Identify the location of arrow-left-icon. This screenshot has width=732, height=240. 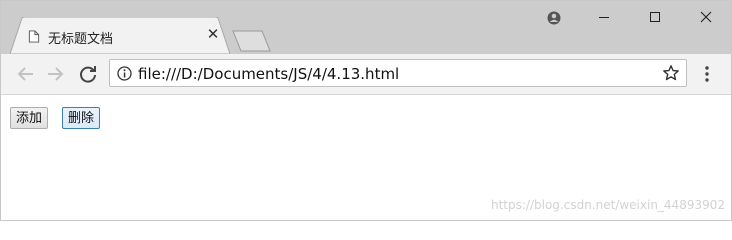
(26, 74).